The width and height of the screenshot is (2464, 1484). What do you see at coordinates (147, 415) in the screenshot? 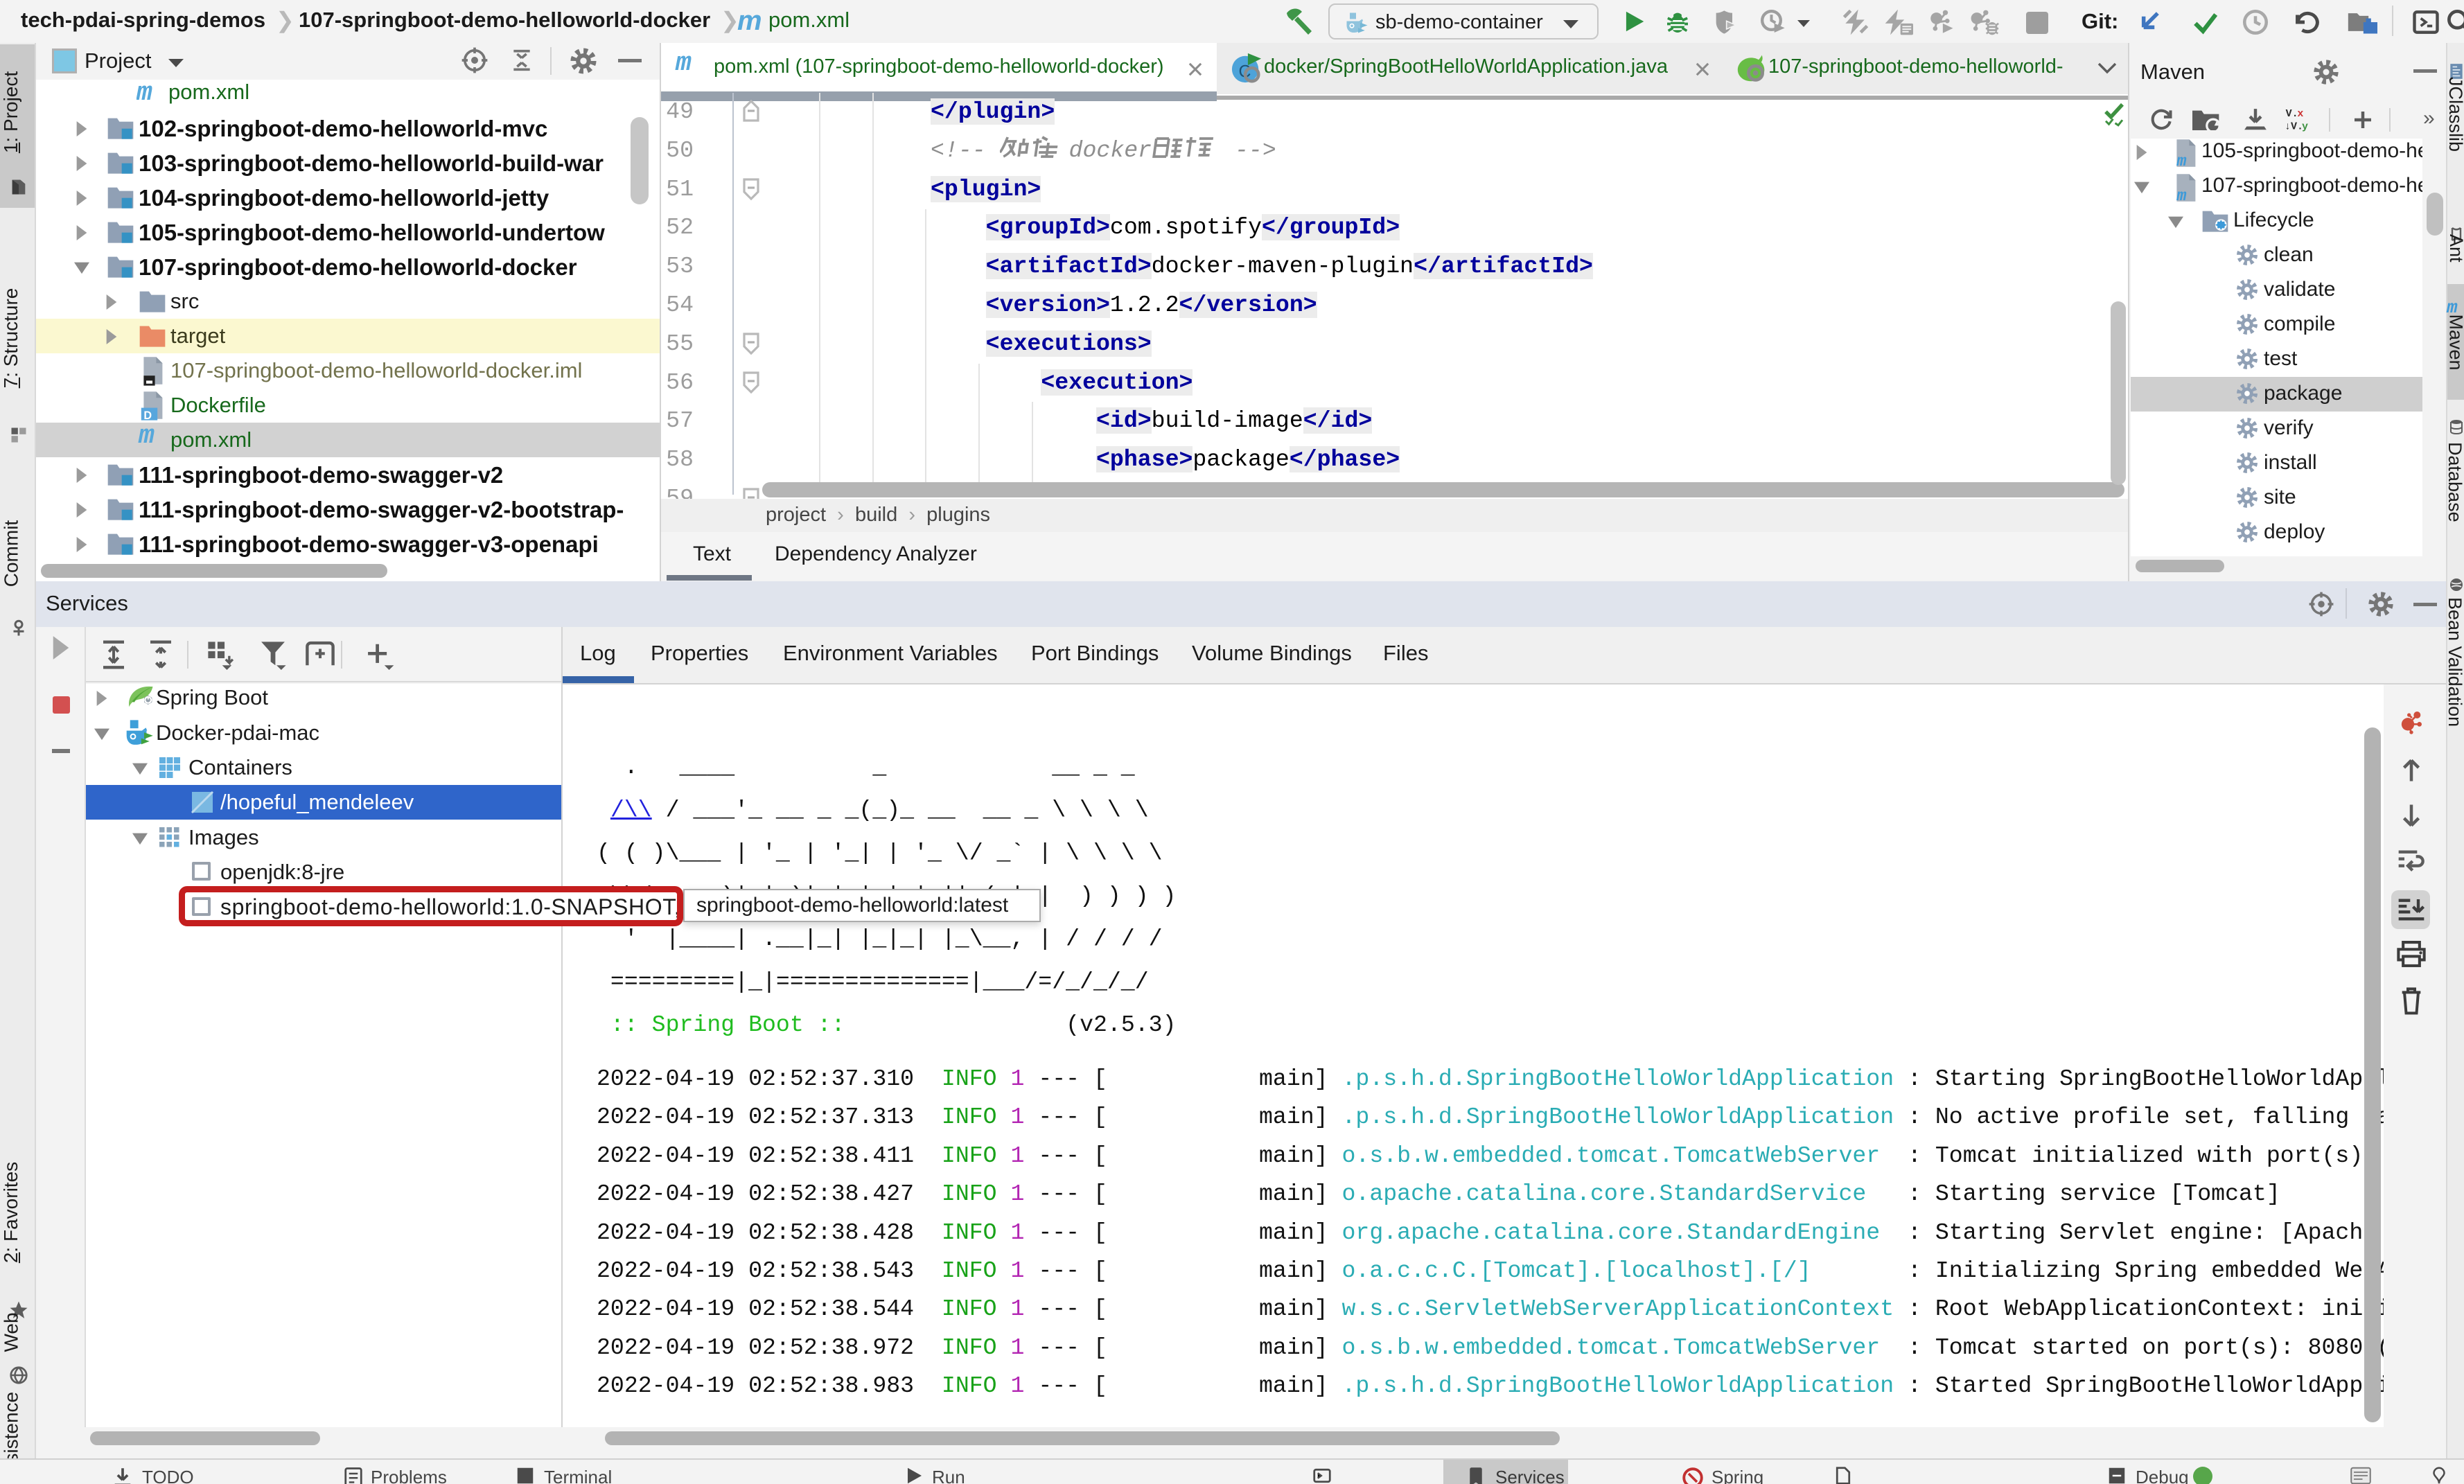
I see `svg-text: D` at bounding box center [147, 415].